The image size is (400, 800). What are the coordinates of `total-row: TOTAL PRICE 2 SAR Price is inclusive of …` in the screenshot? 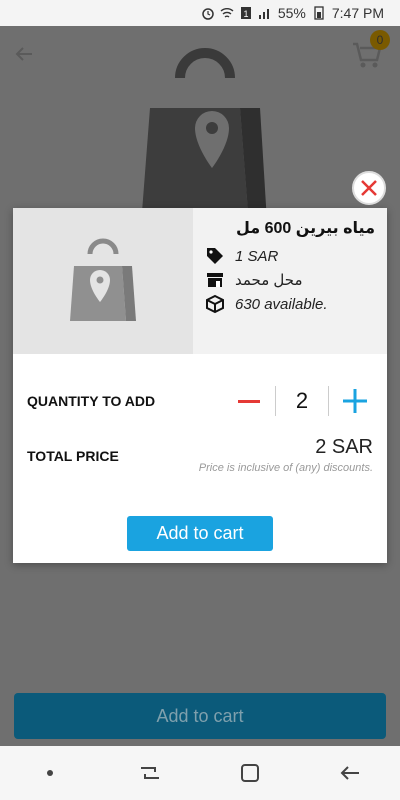 It's located at (200, 456).